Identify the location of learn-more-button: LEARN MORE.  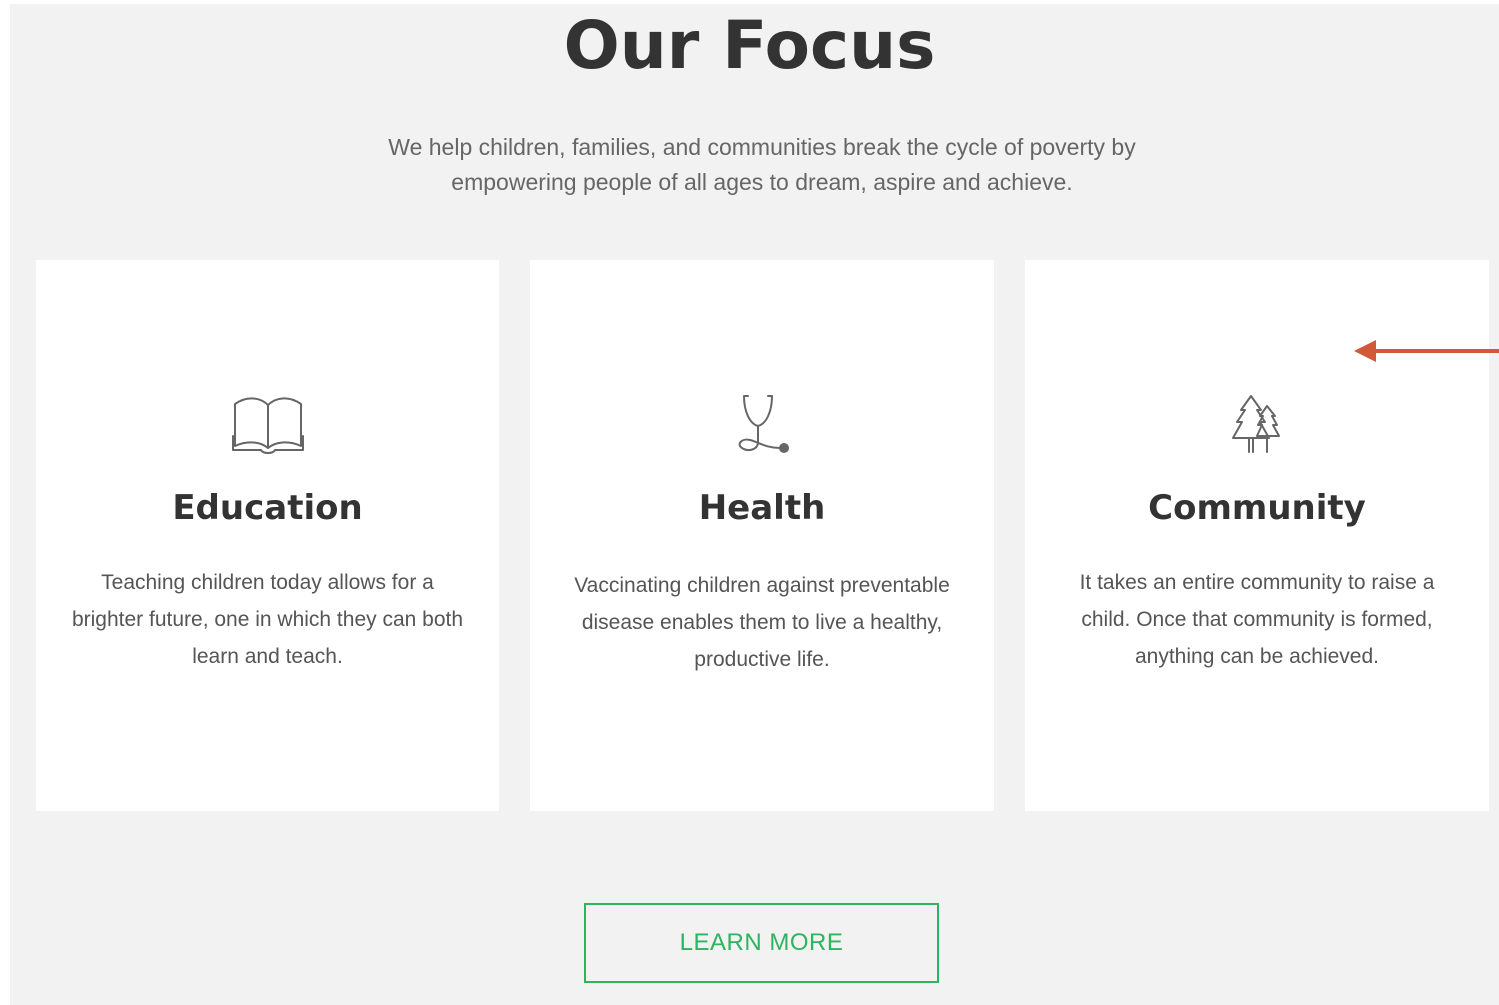
(761, 943).